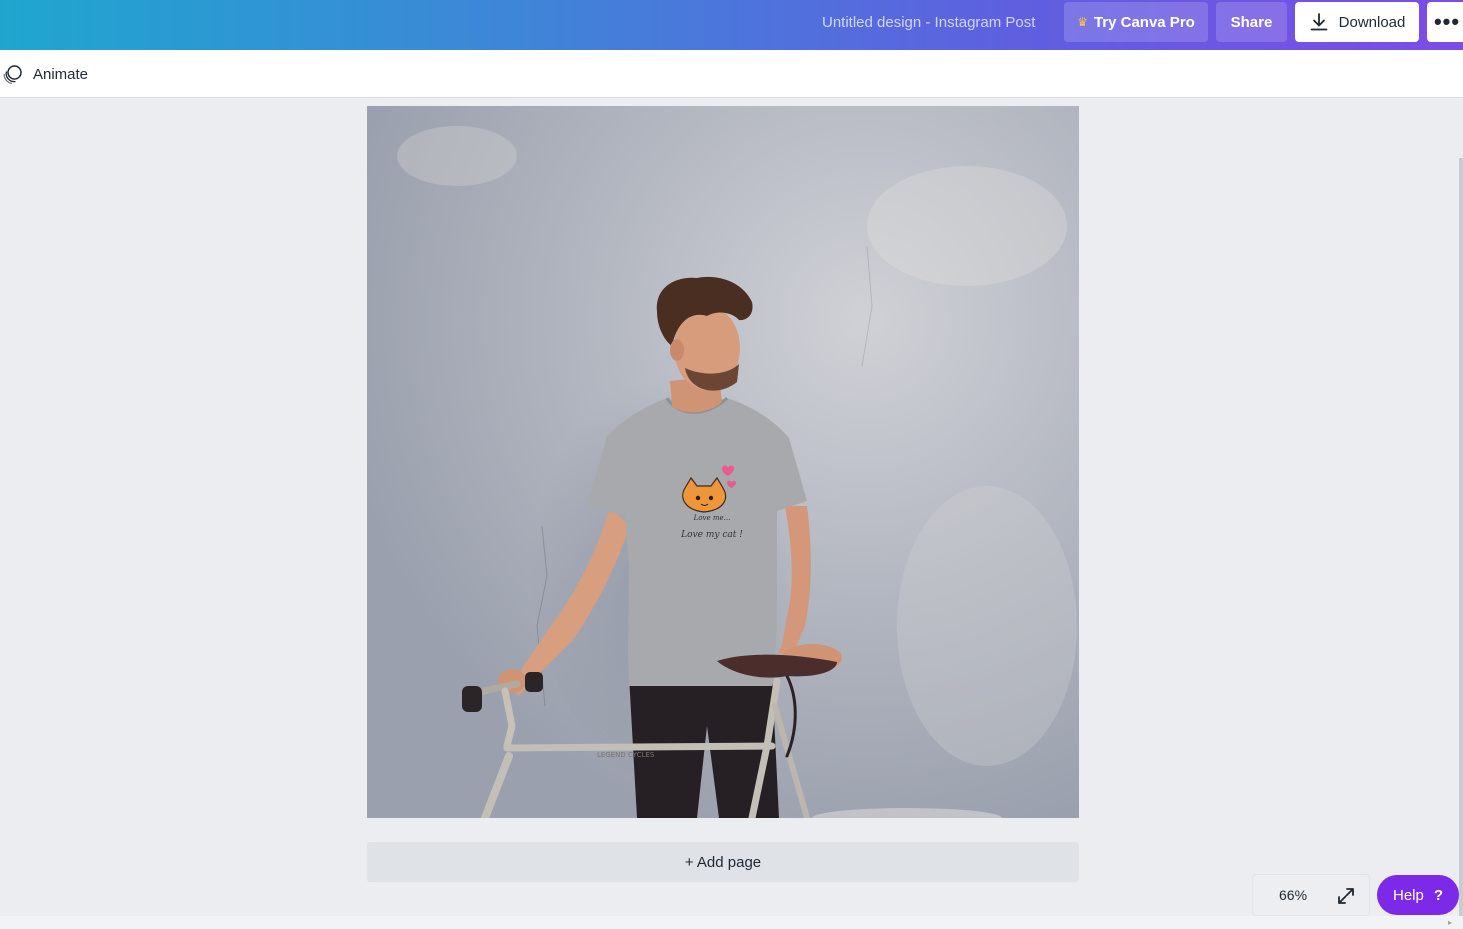 The height and width of the screenshot is (929, 1463). I want to click on crown-icon: ♛, so click(1082, 22).